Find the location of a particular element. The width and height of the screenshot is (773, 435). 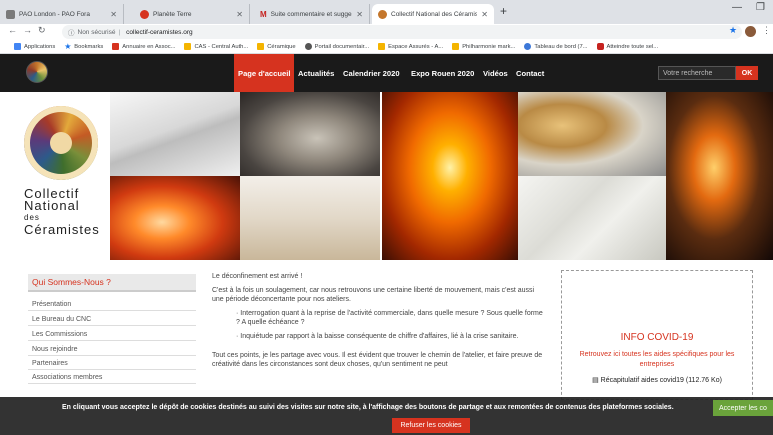

minimize-icon: — is located at coordinates (737, 7).